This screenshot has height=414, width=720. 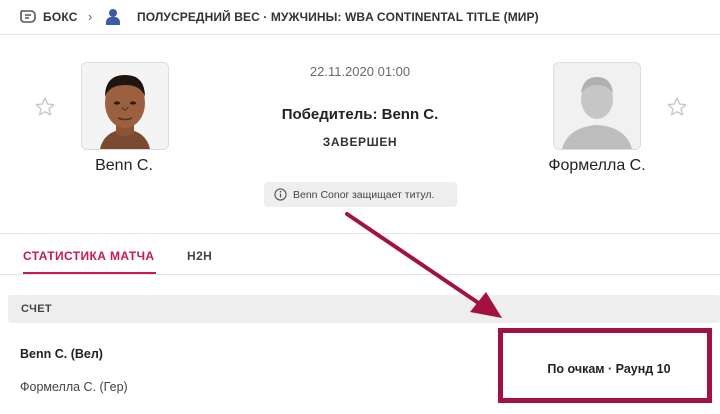 I want to click on placeholder-avatar-icon, so click(x=597, y=106).